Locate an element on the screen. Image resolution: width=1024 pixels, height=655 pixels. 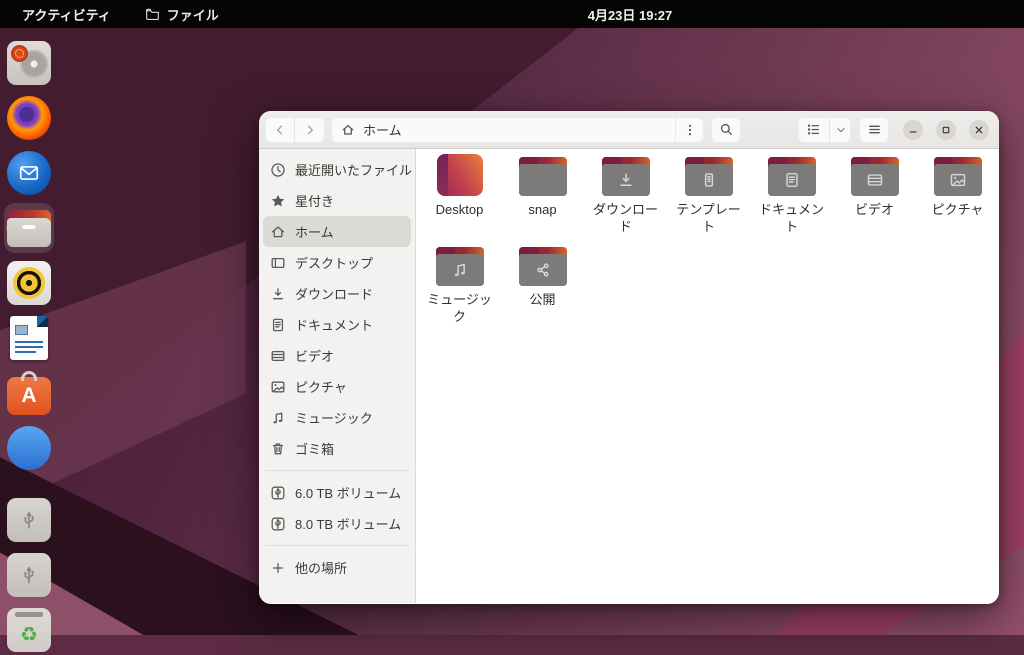
sidebar-item-label: 他の場所 is located at coordinates (321, 568).